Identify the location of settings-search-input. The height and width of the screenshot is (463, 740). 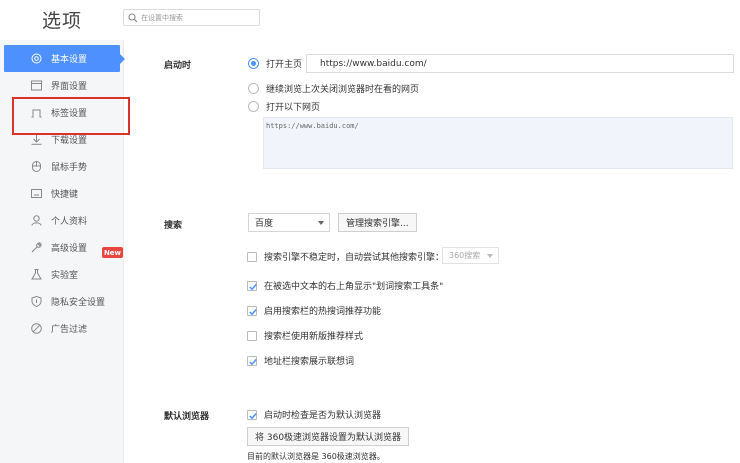
(196, 17).